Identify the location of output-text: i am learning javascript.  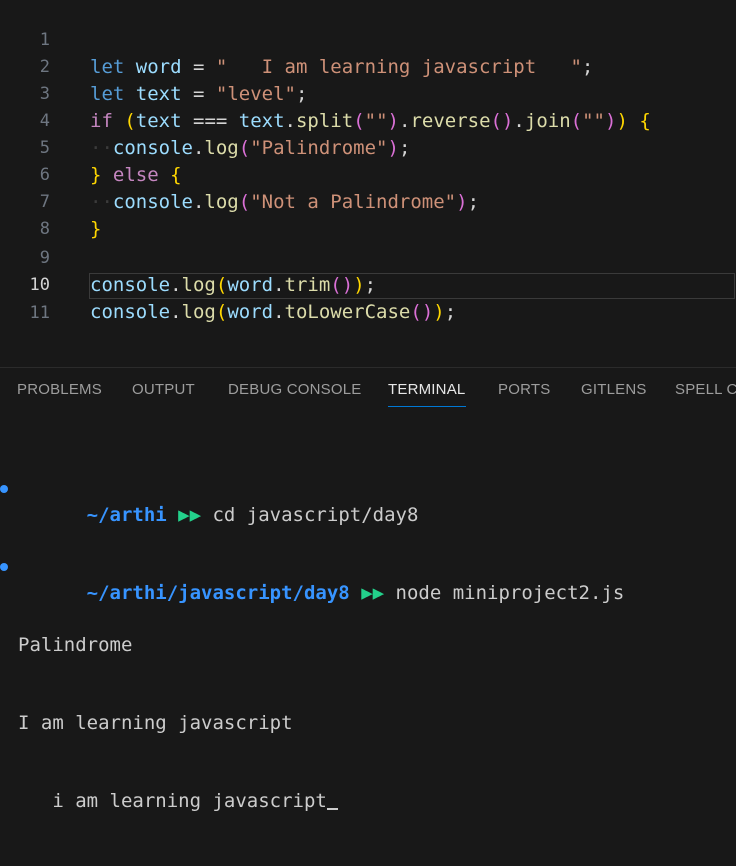
(172, 801).